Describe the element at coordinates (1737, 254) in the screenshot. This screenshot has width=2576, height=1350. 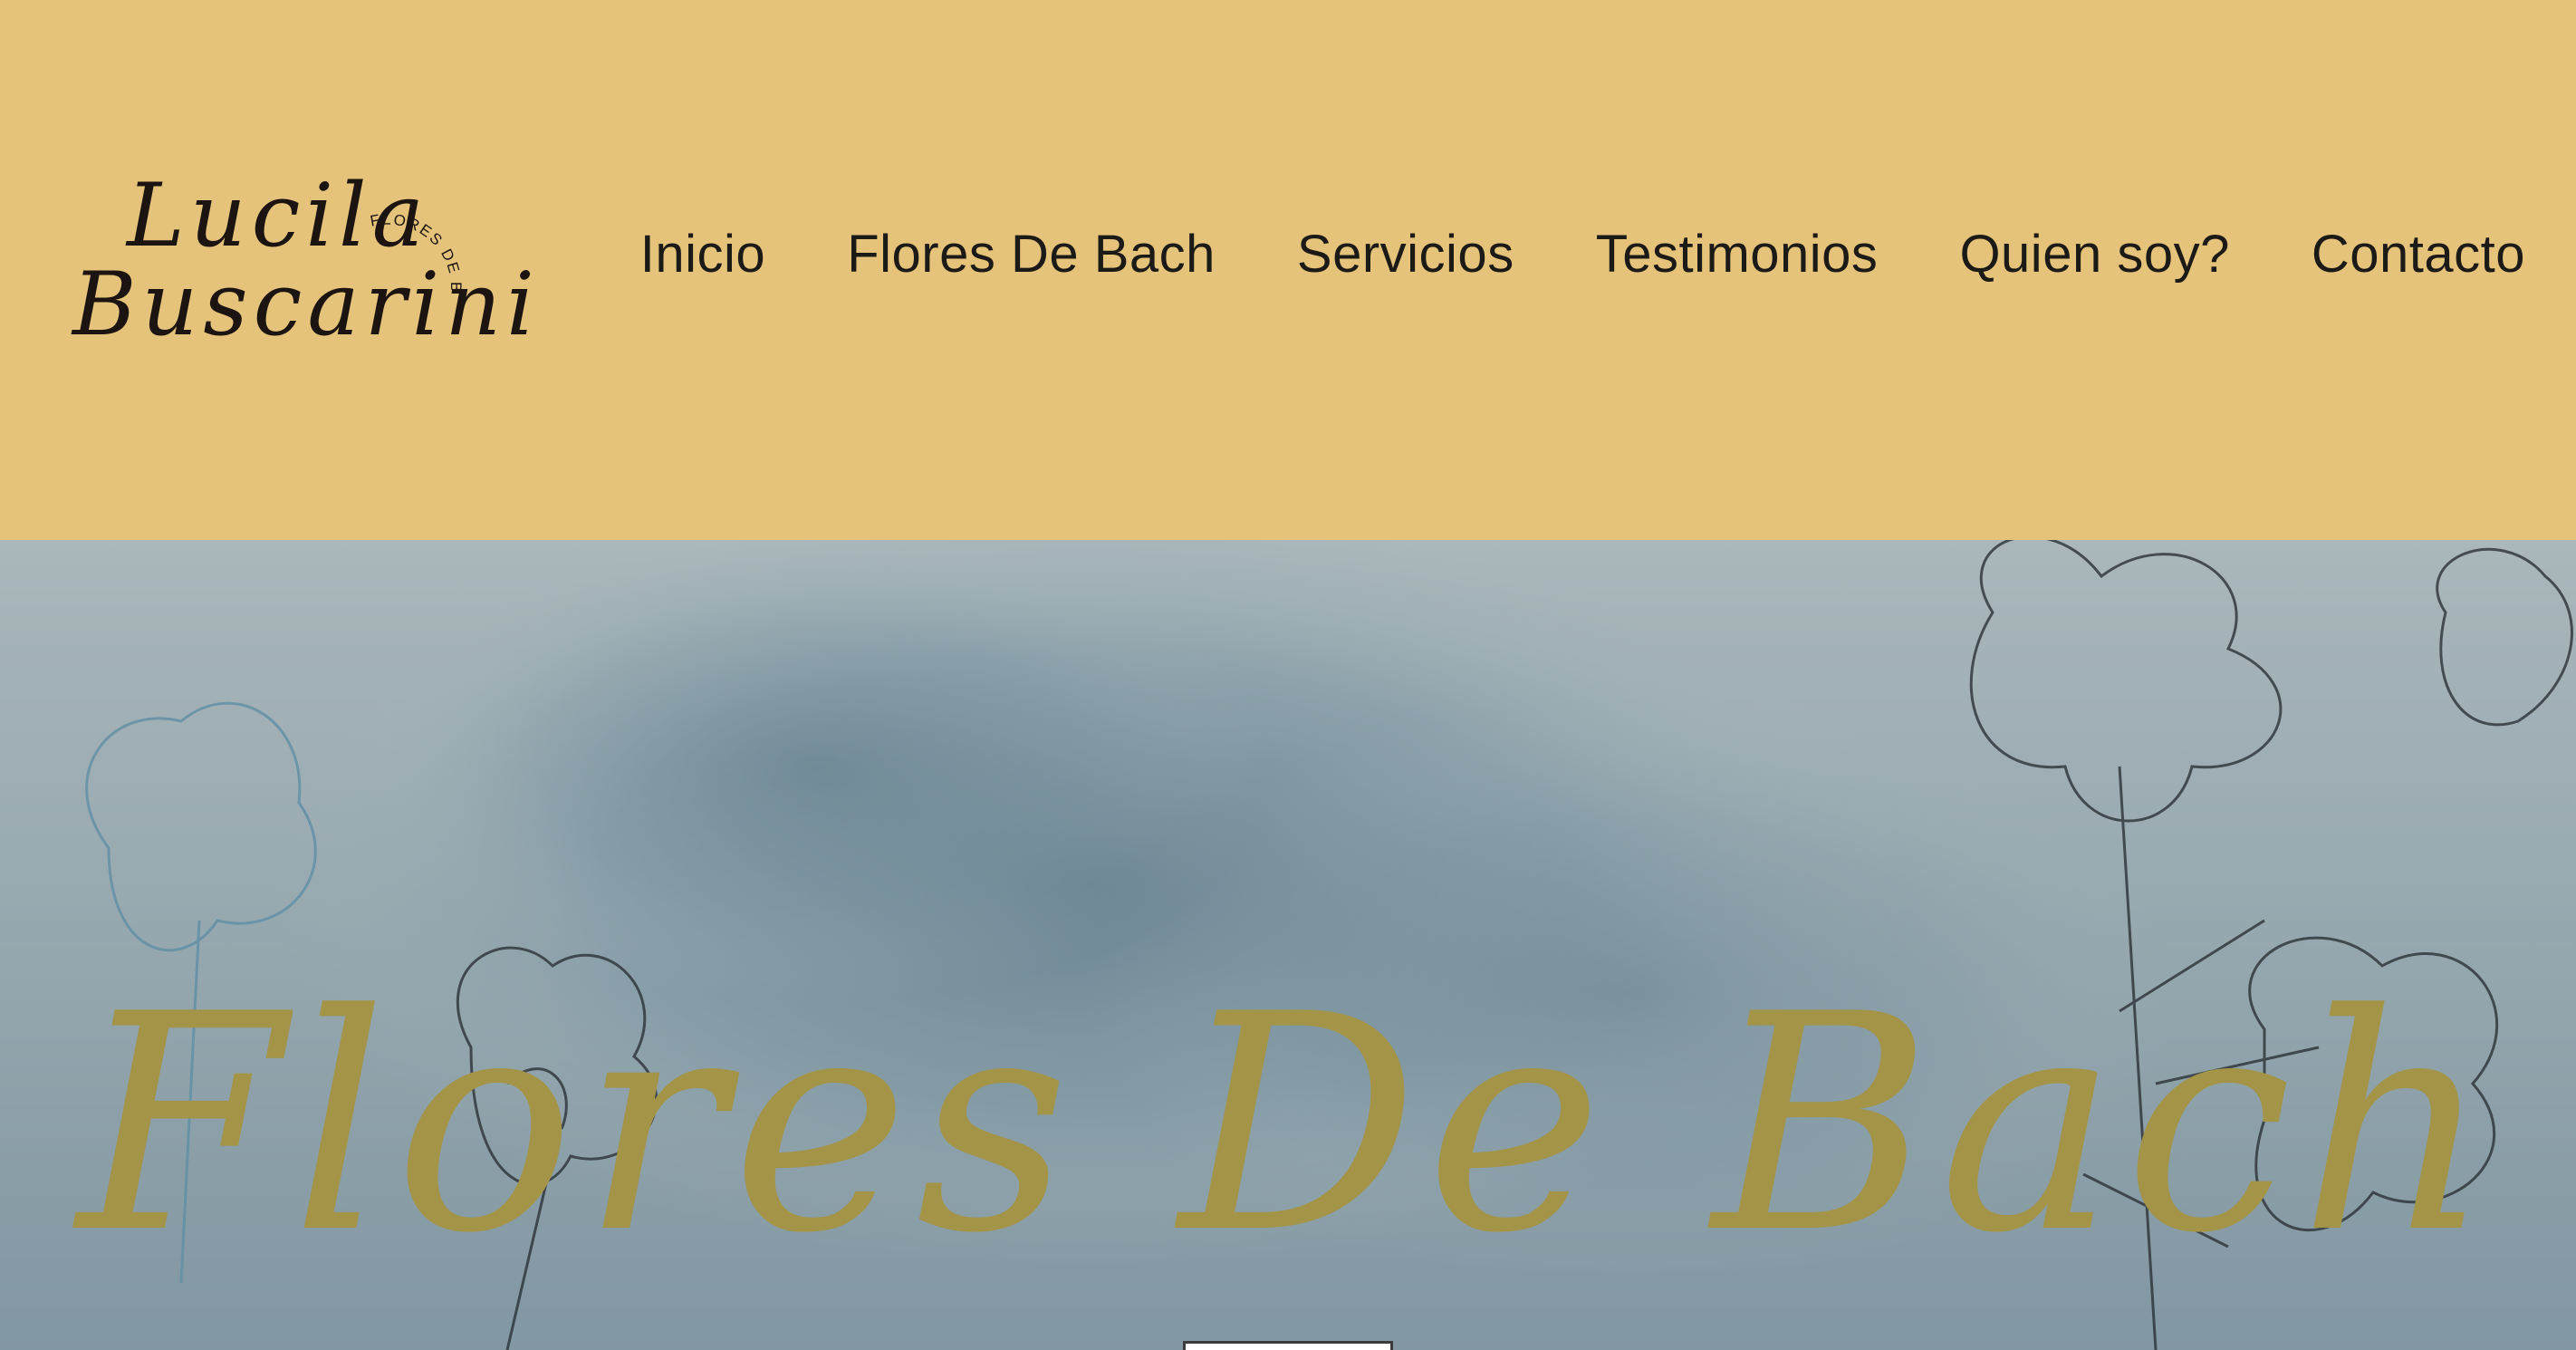
I see `nav-item-testimonios: Testimonios` at that location.